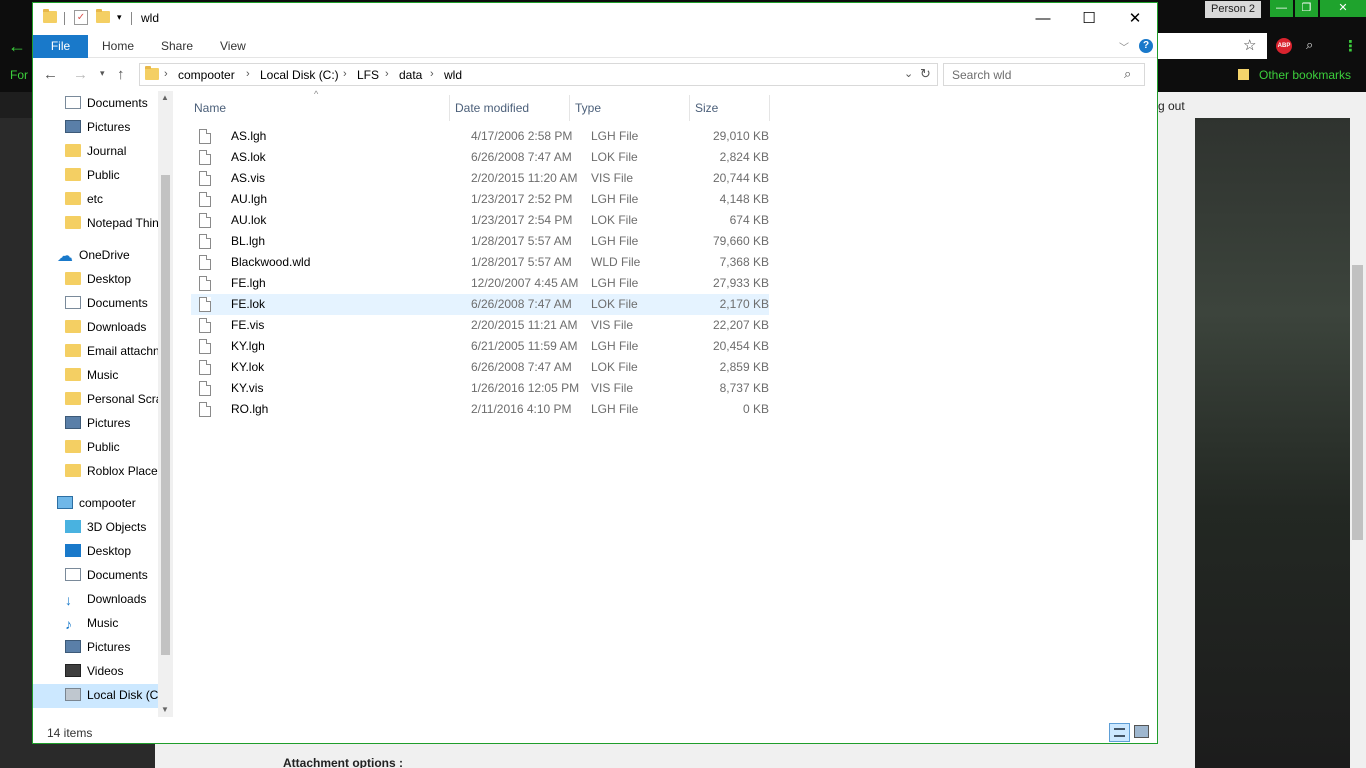  Describe the element at coordinates (480, 136) in the screenshot. I see `file-row: AS.lgh 4/17/2006 2:58 PM LGH File 29,010 KB` at that location.